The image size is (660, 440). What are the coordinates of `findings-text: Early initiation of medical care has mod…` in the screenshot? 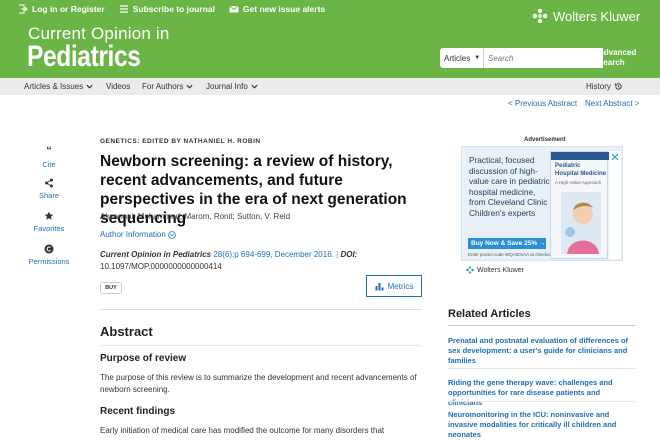 It's located at (242, 430).